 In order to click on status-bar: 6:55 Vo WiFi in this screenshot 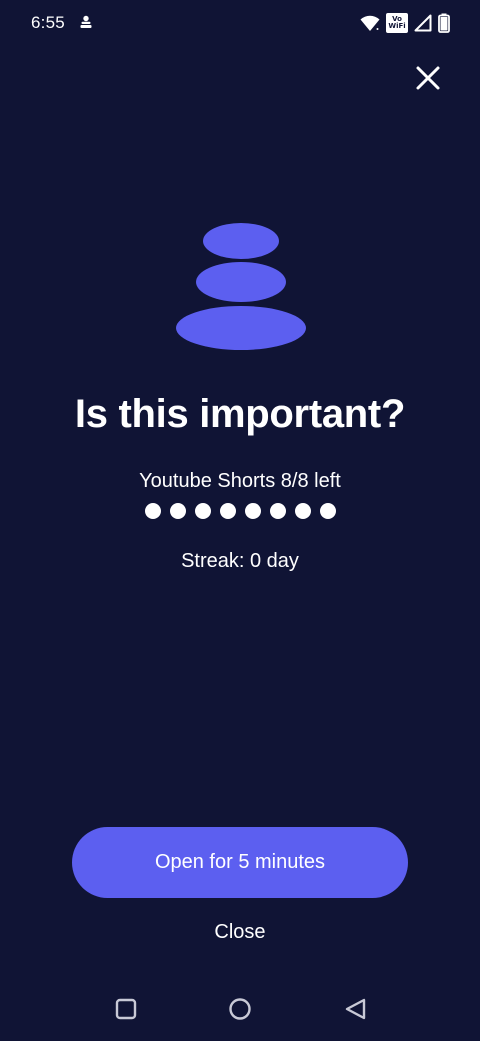, I will do `click(240, 24)`.